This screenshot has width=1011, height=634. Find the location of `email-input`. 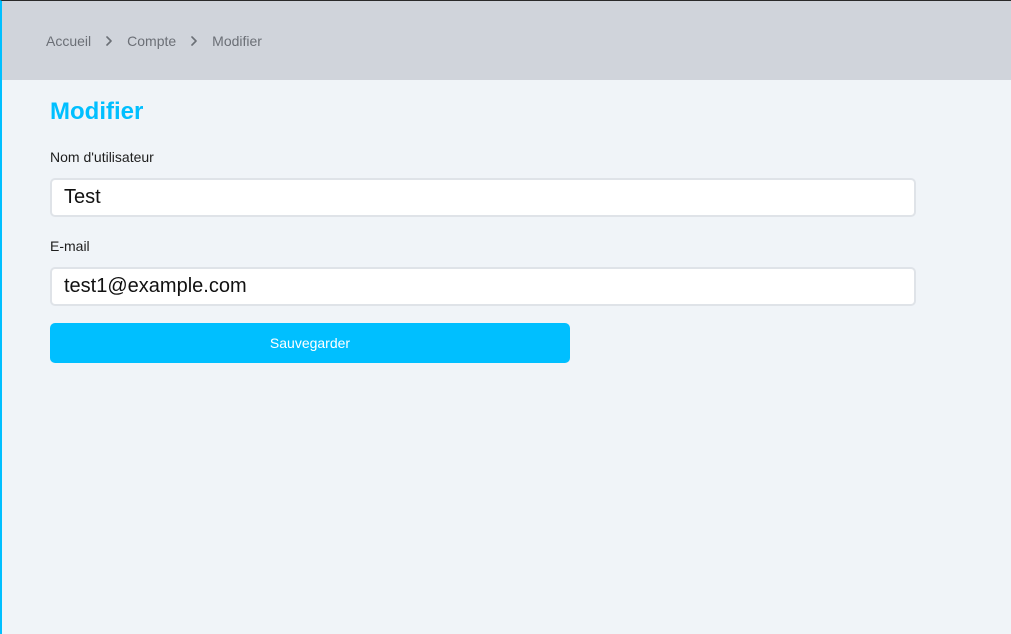

email-input is located at coordinates (483, 286).